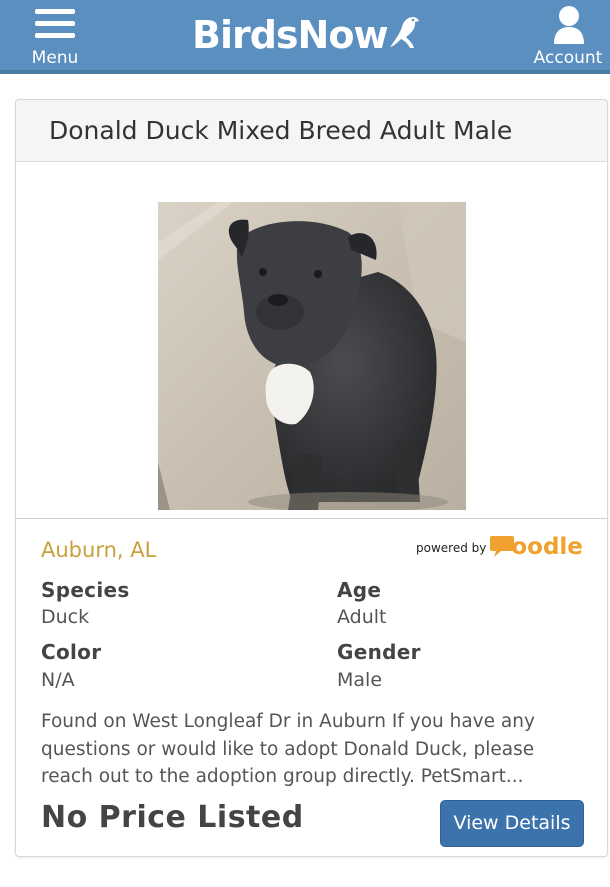  Describe the element at coordinates (568, 58) in the screenshot. I see `account-label: Account` at that location.